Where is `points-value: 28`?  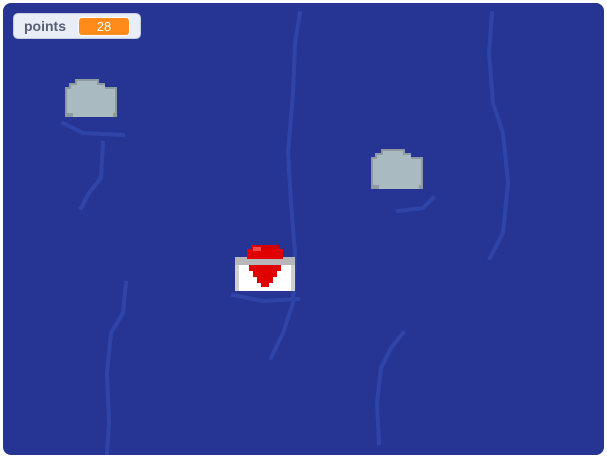 points-value: 28 is located at coordinates (104, 26).